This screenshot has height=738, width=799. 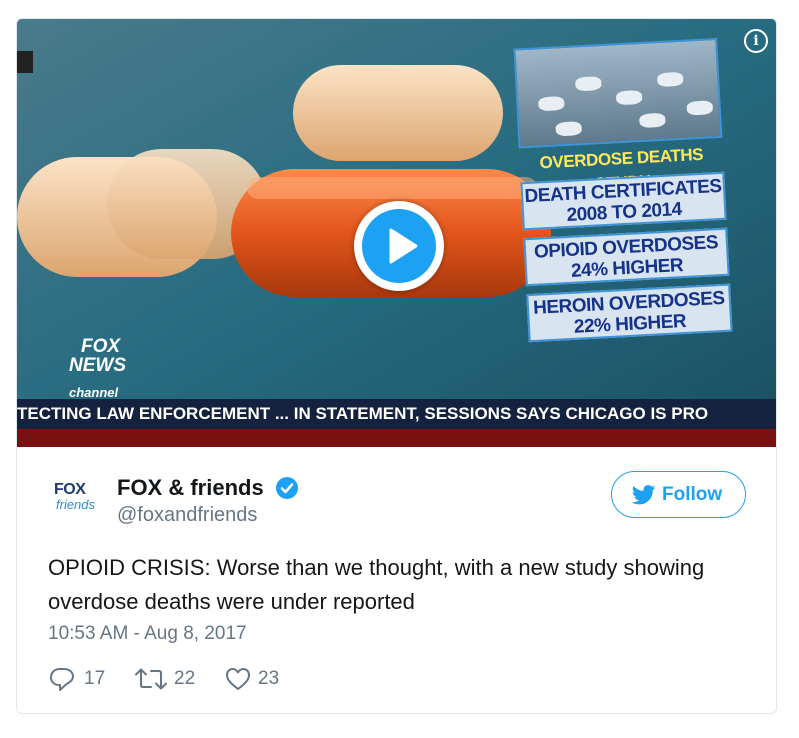 I want to click on fox-news-logo: FOX NEWS, so click(x=105, y=364).